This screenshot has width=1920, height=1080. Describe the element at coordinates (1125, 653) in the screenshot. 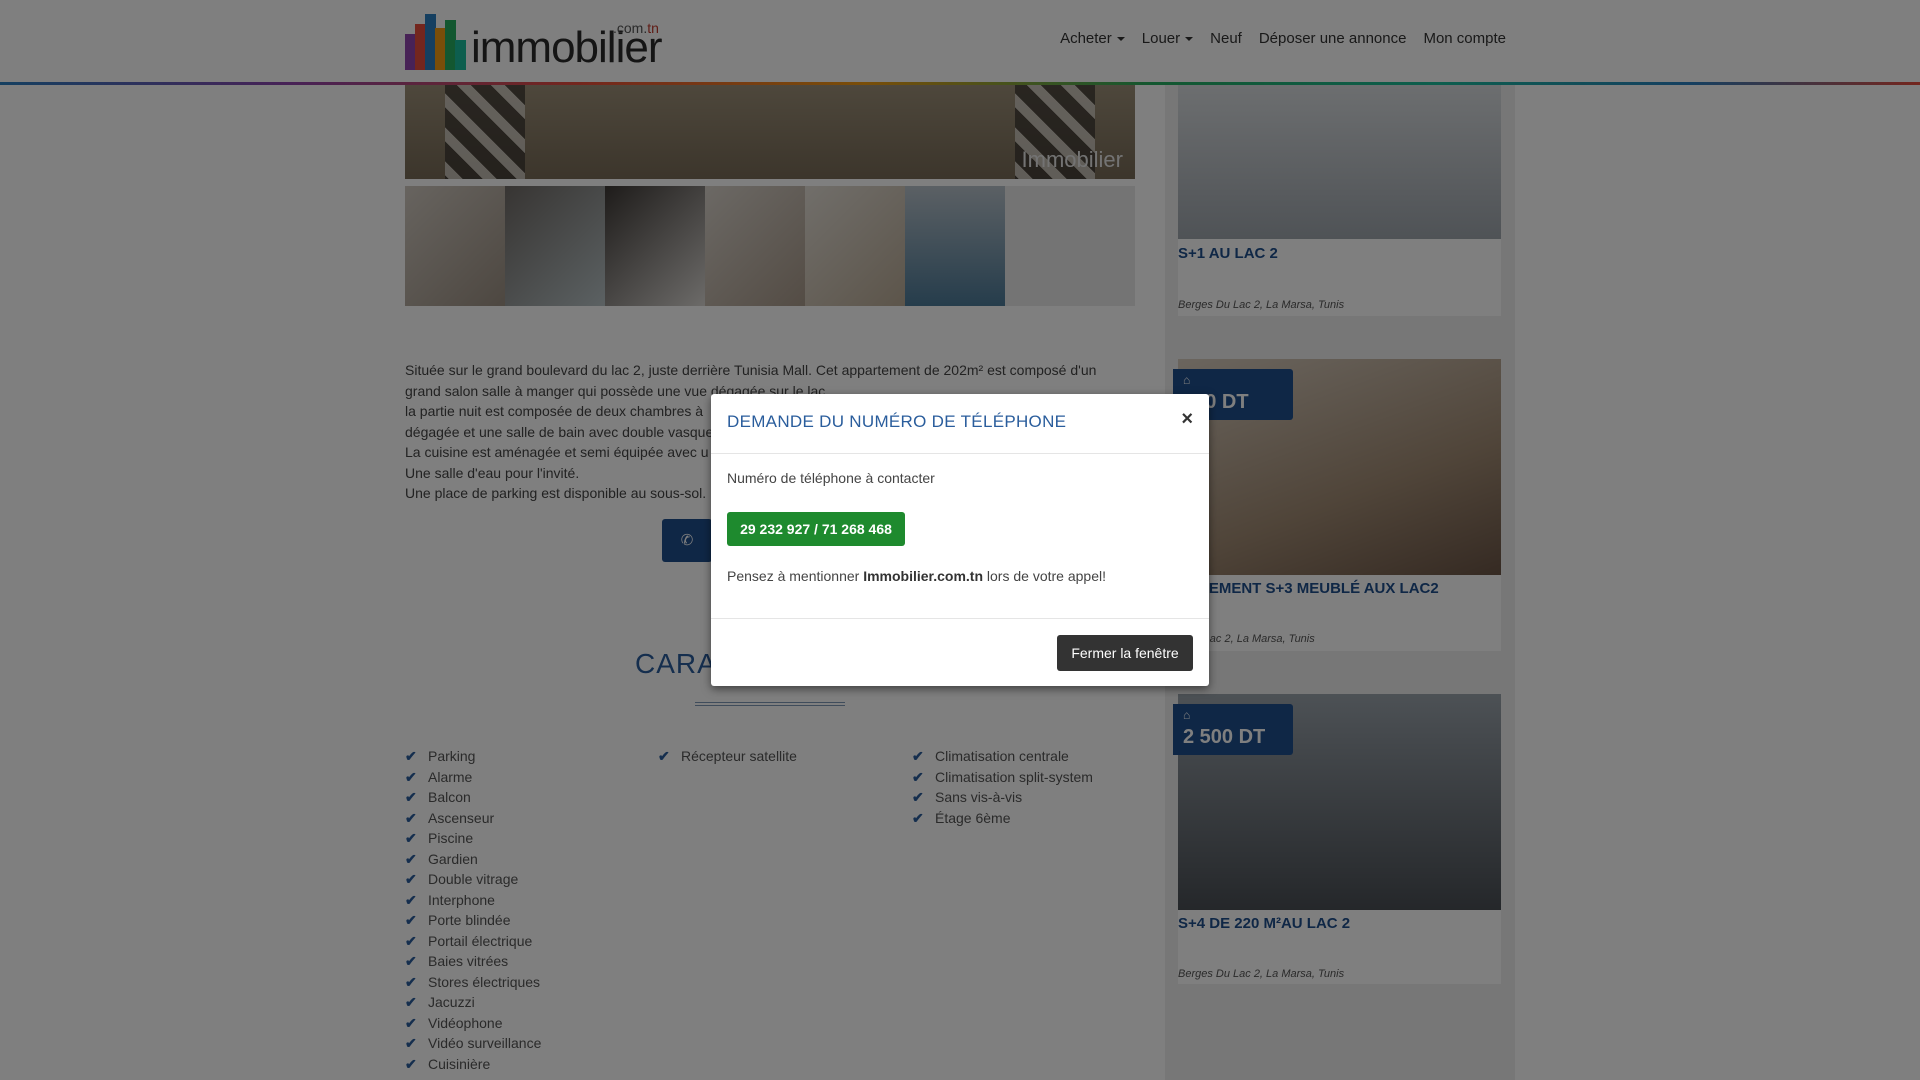

I see `close-modal-button: Fermer la fenêtre` at that location.